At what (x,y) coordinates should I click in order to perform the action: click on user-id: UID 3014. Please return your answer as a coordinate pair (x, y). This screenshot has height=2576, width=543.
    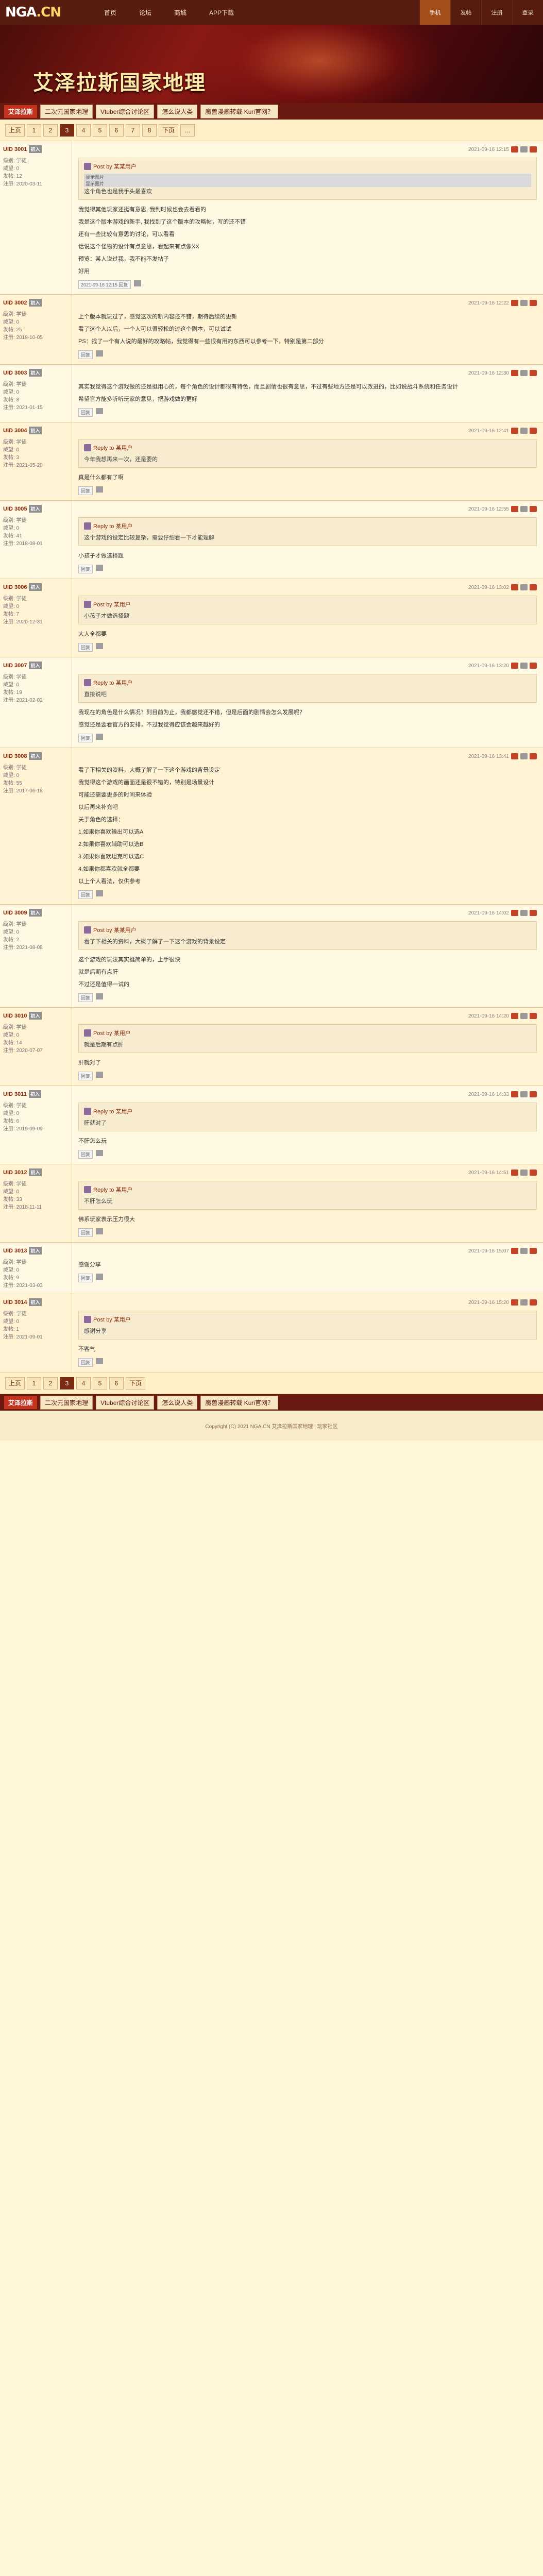
    Looking at the image, I should click on (15, 1302).